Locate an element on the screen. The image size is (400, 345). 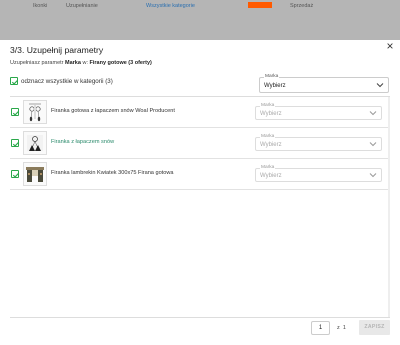
category-name: Firany gotowe (3 oferty) is located at coordinates (120, 63).